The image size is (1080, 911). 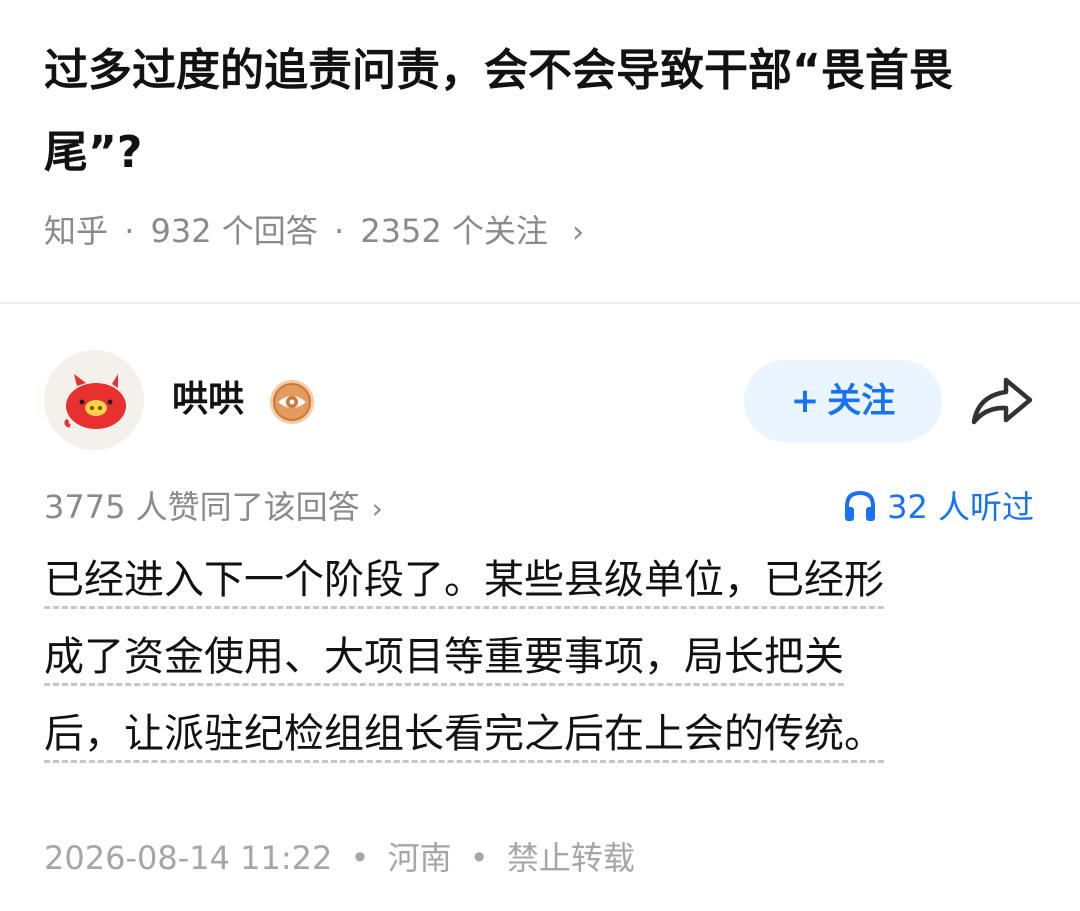 What do you see at coordinates (444, 658) in the screenshot?
I see `answer-line: 成了资金使用、大项目等重要事项，局长把关` at bounding box center [444, 658].